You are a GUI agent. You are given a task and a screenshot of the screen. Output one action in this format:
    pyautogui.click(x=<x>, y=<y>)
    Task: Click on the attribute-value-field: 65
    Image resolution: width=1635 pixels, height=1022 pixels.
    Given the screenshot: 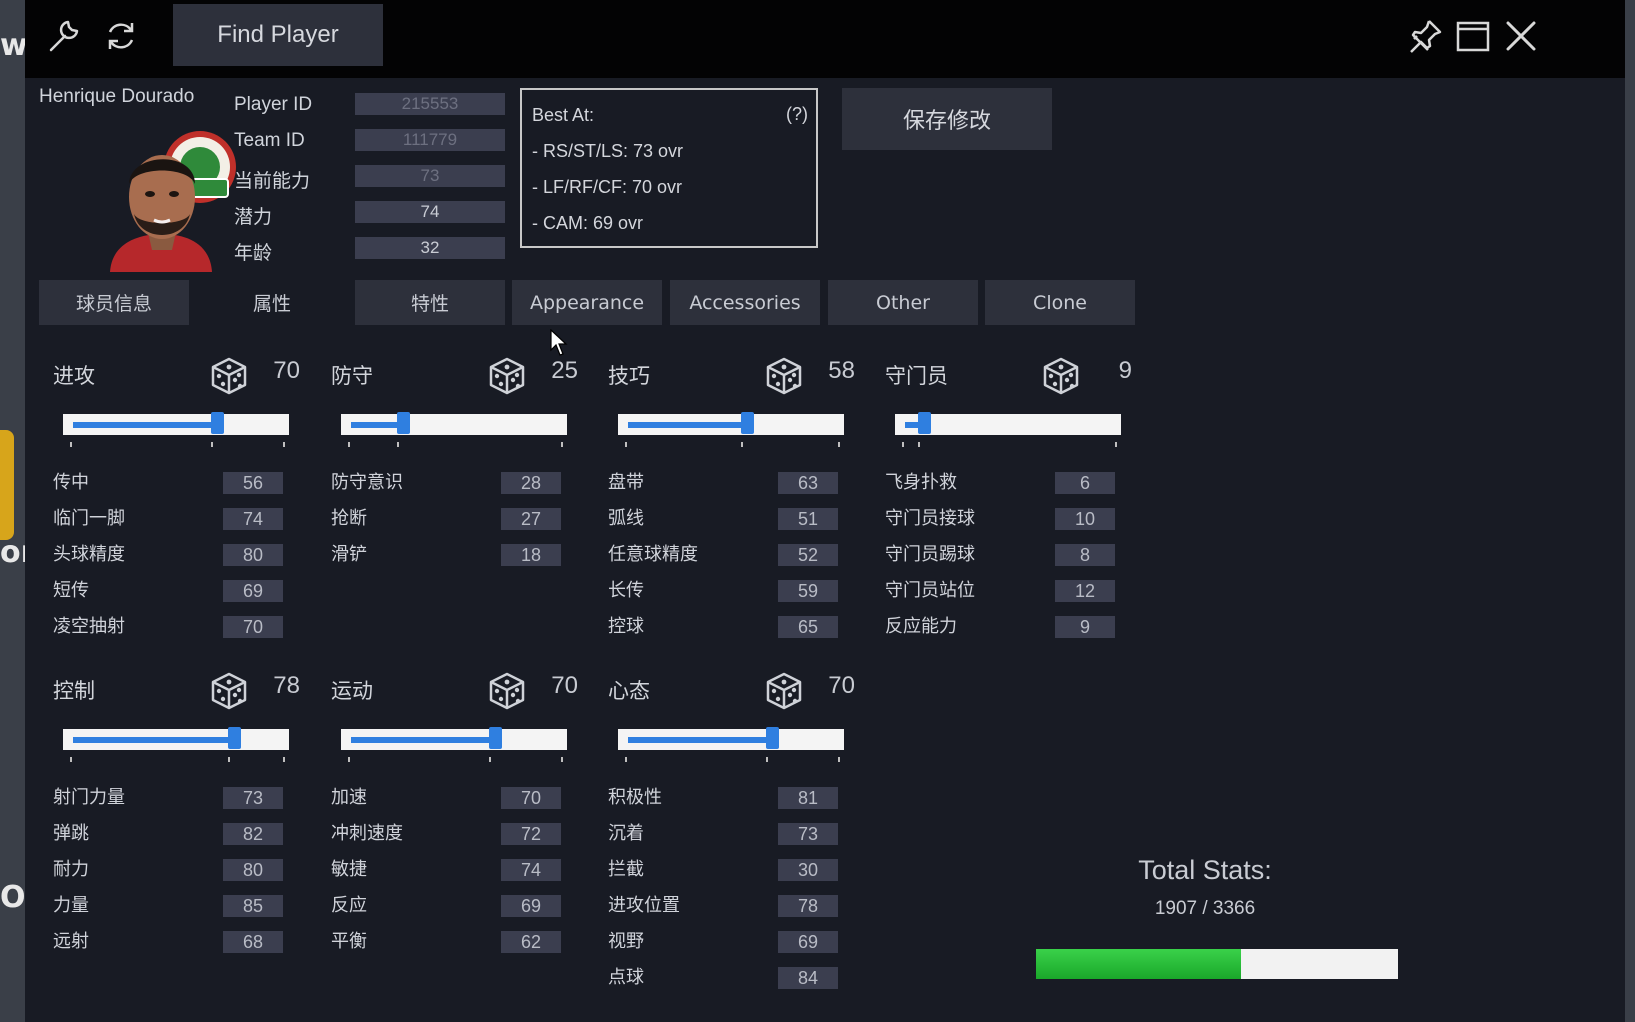 What is the action you would take?
    pyautogui.click(x=808, y=627)
    